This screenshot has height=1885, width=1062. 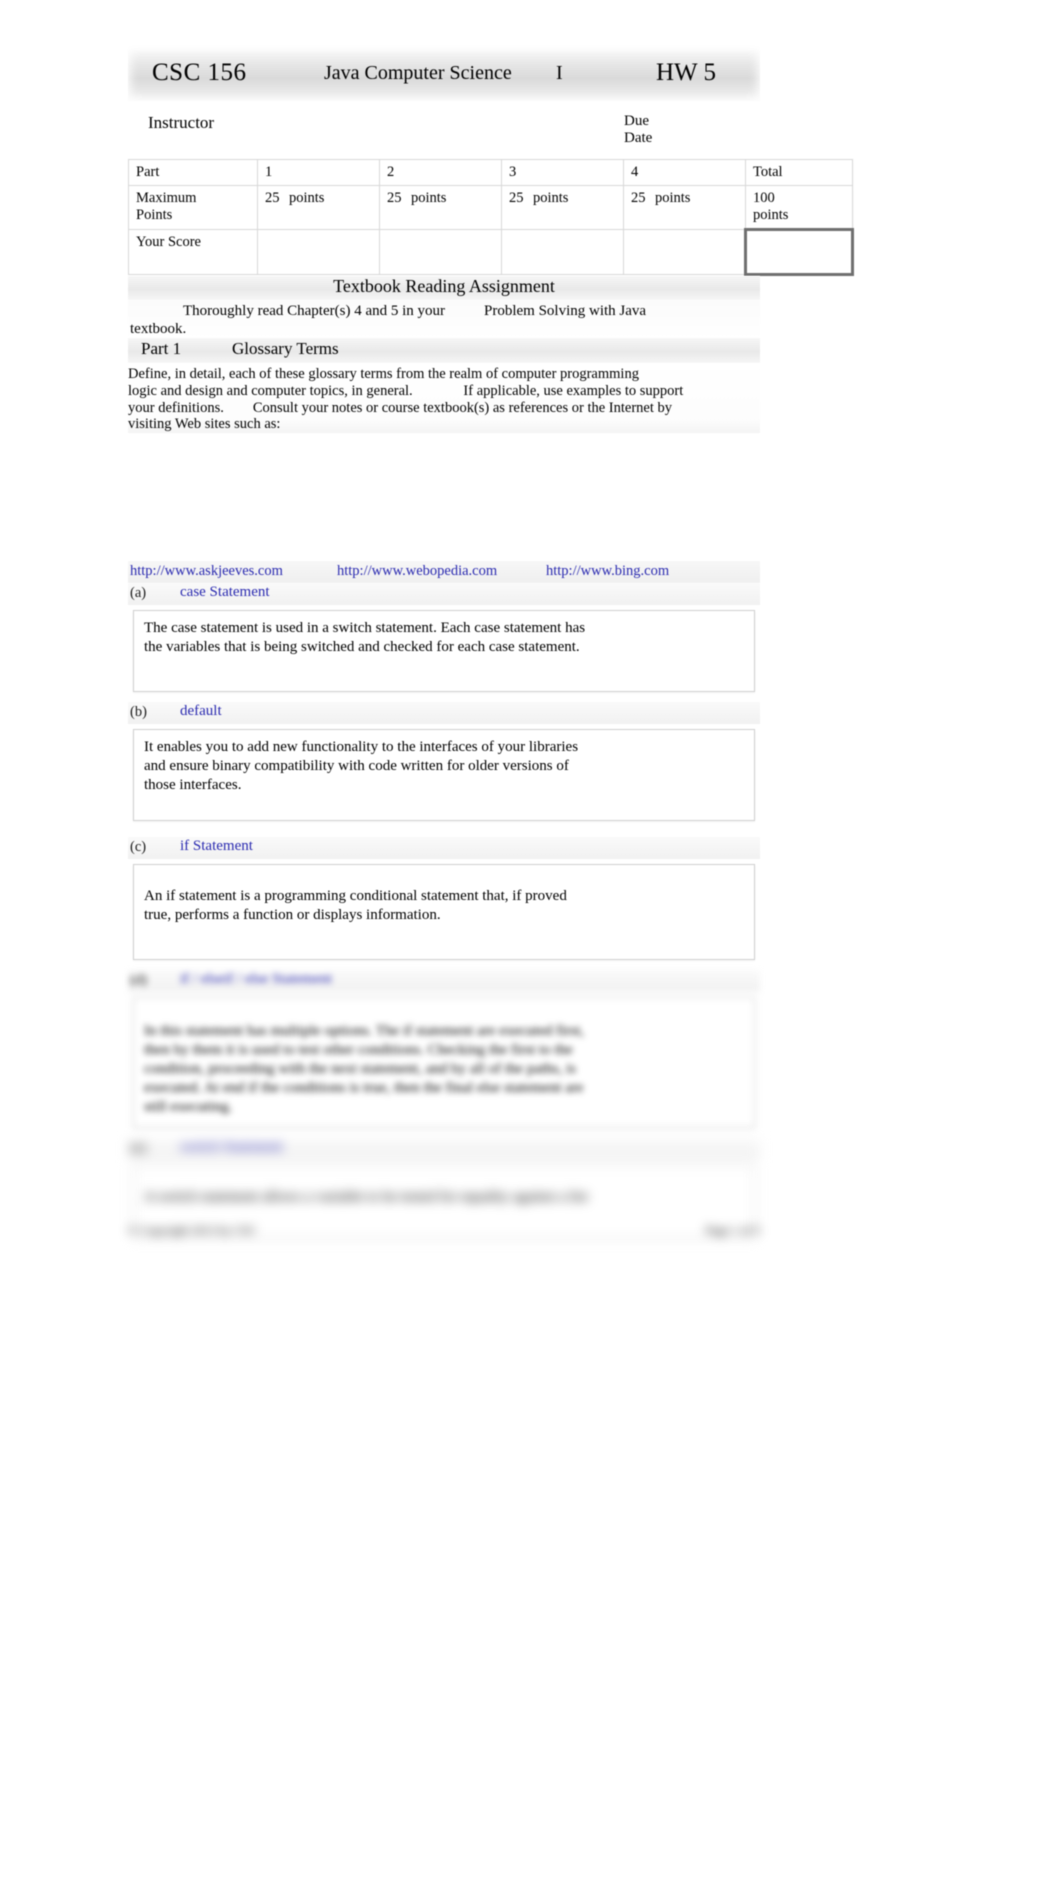 I want to click on cell-your-score-label: Your Score, so click(x=193, y=252).